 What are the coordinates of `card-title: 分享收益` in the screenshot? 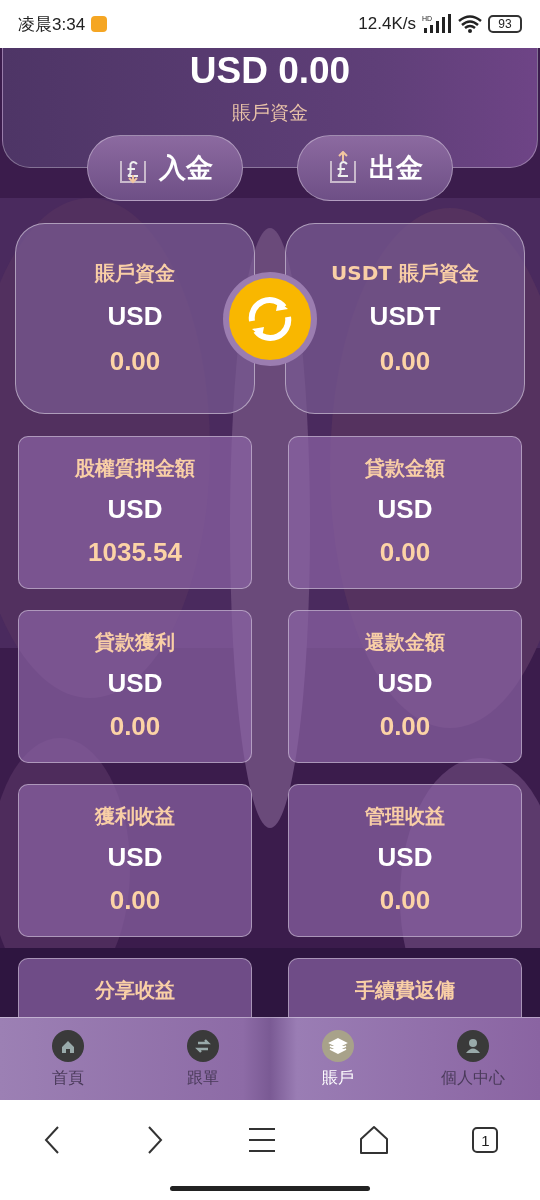 It's located at (135, 990).